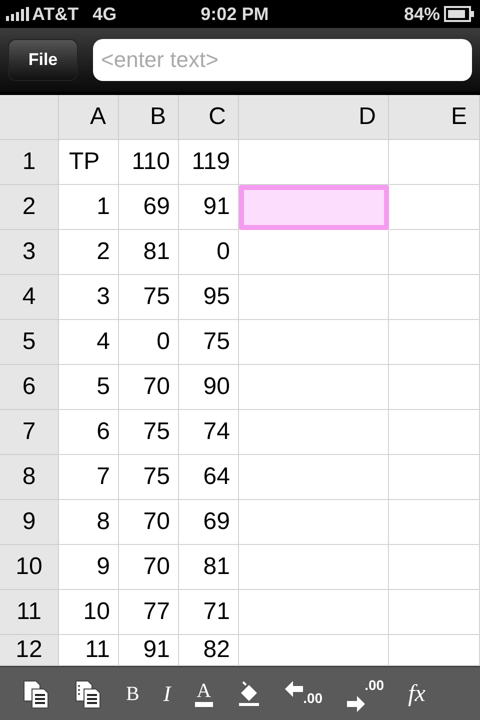  I want to click on row-header: 12, so click(29, 650).